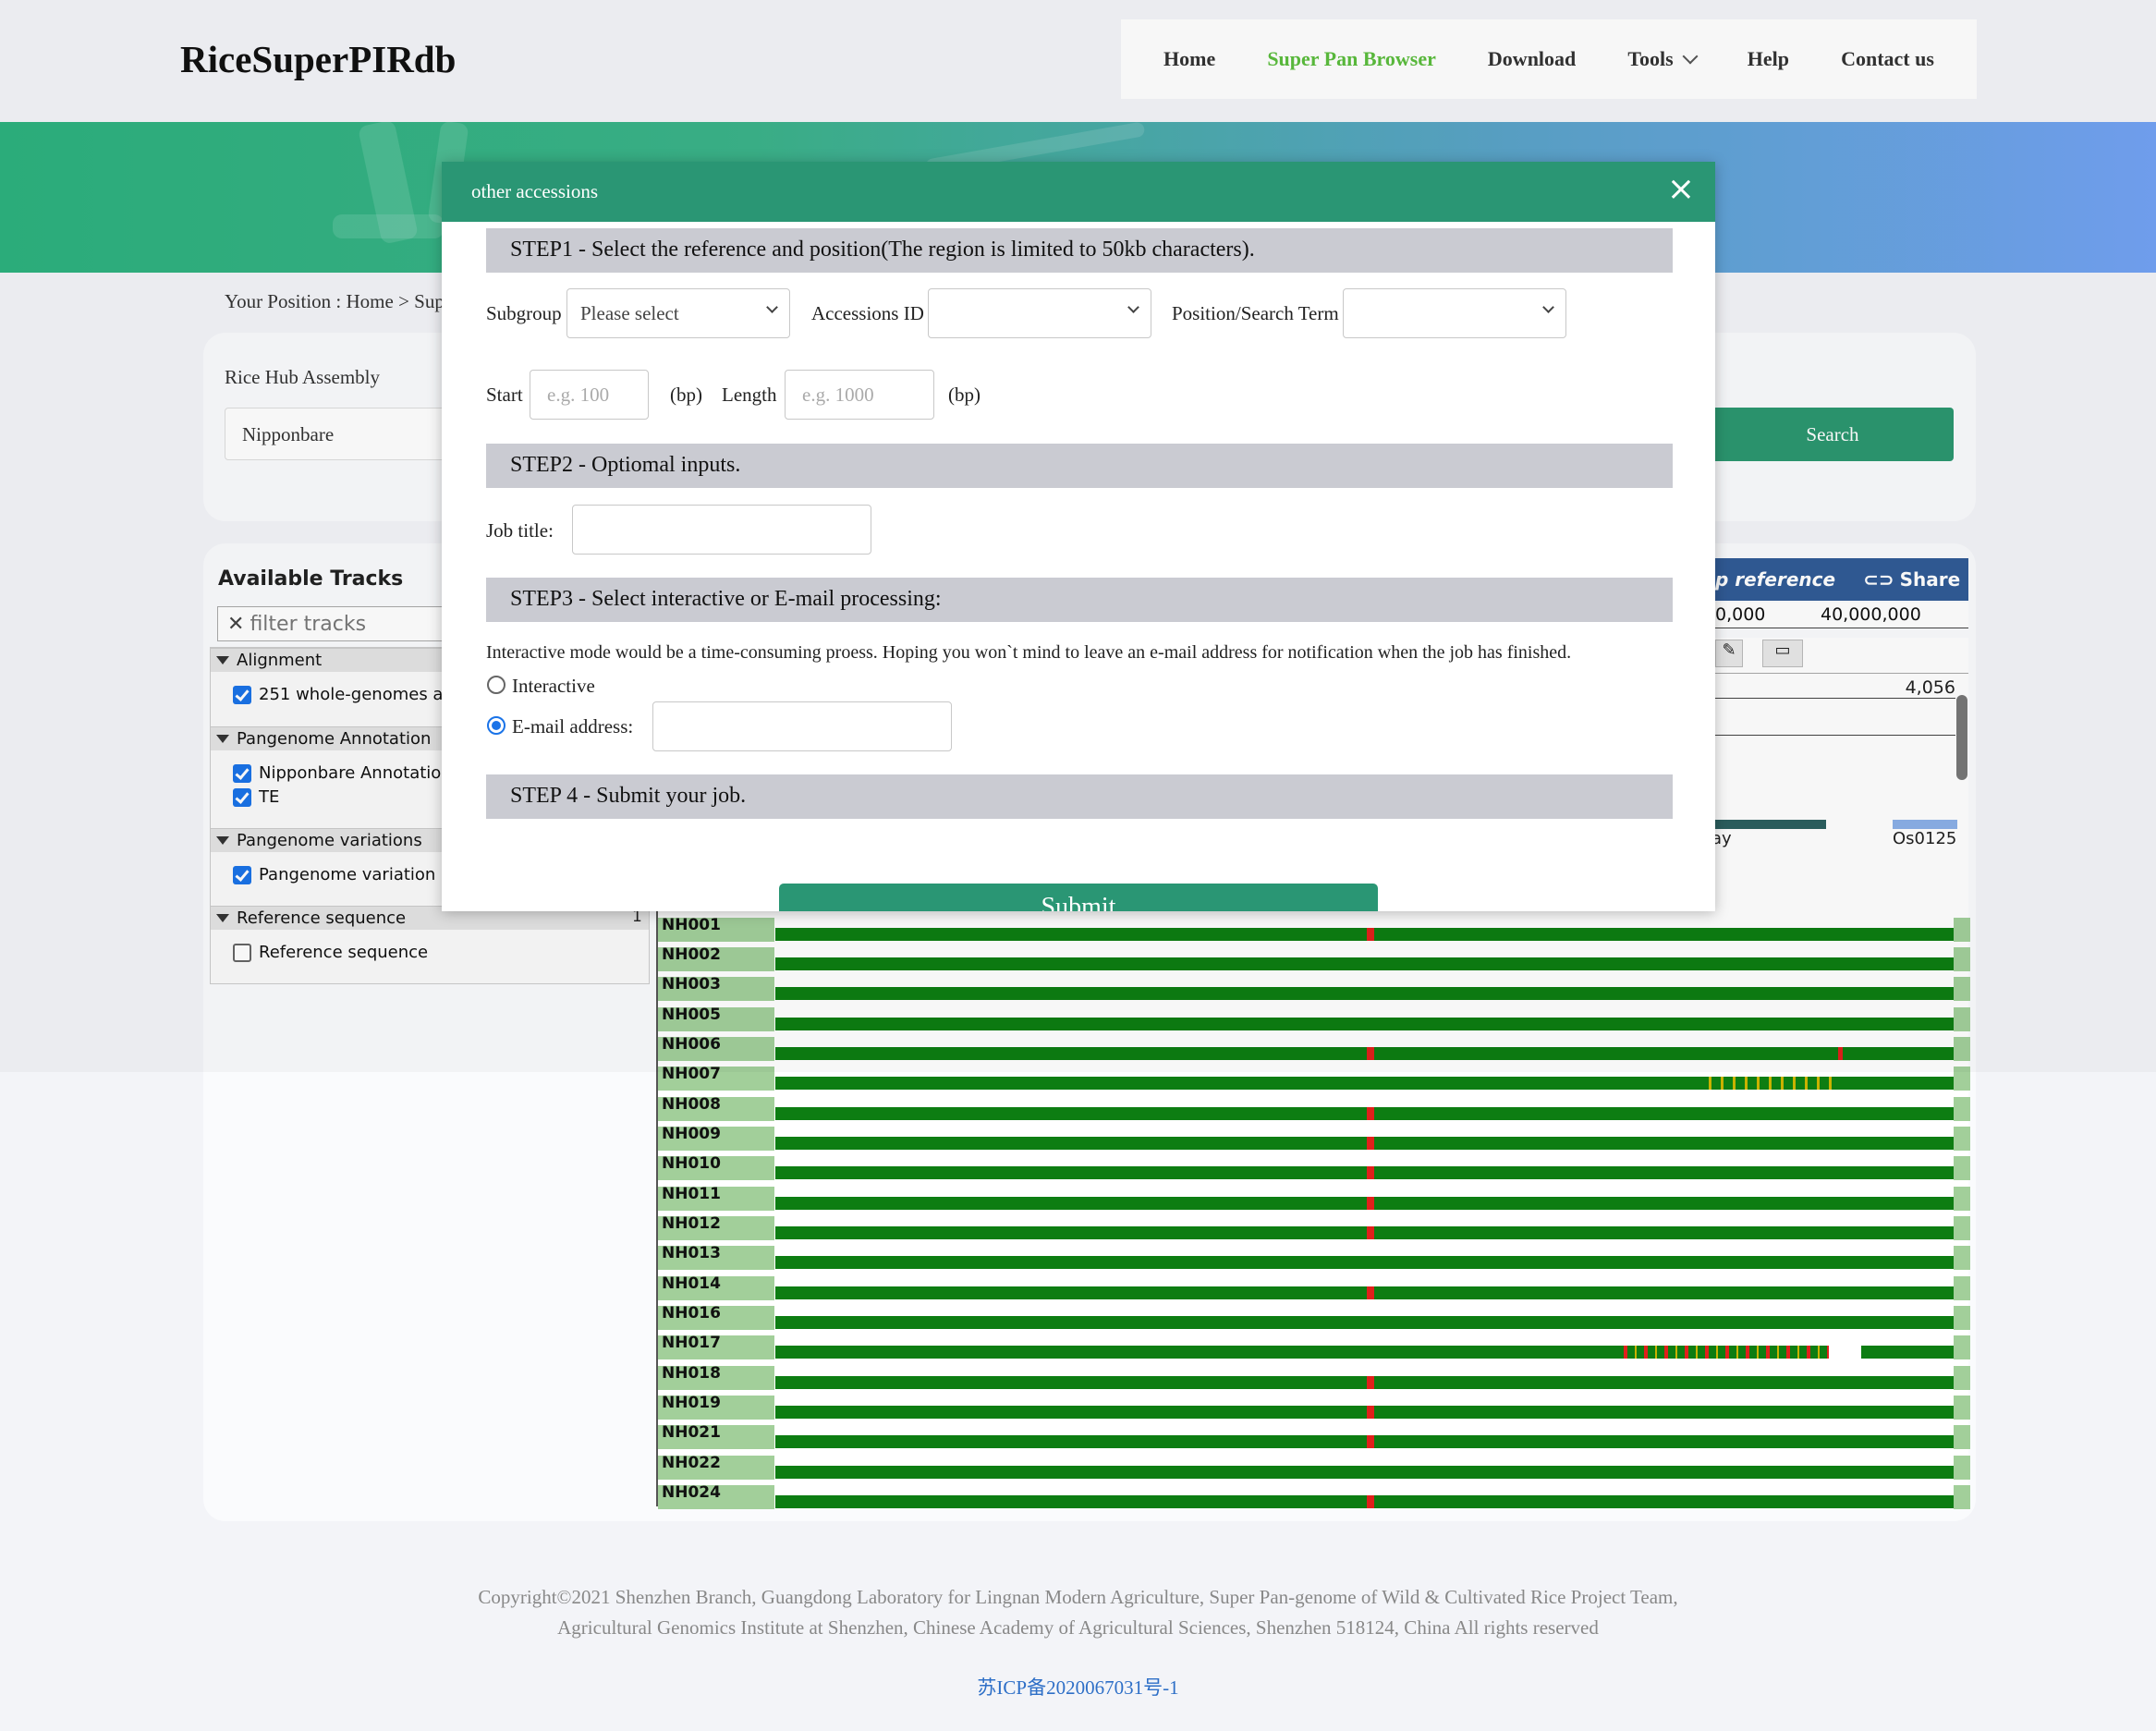 This screenshot has height=1731, width=2156. Describe the element at coordinates (716, 1408) in the screenshot. I see `accession-label: NH019` at that location.